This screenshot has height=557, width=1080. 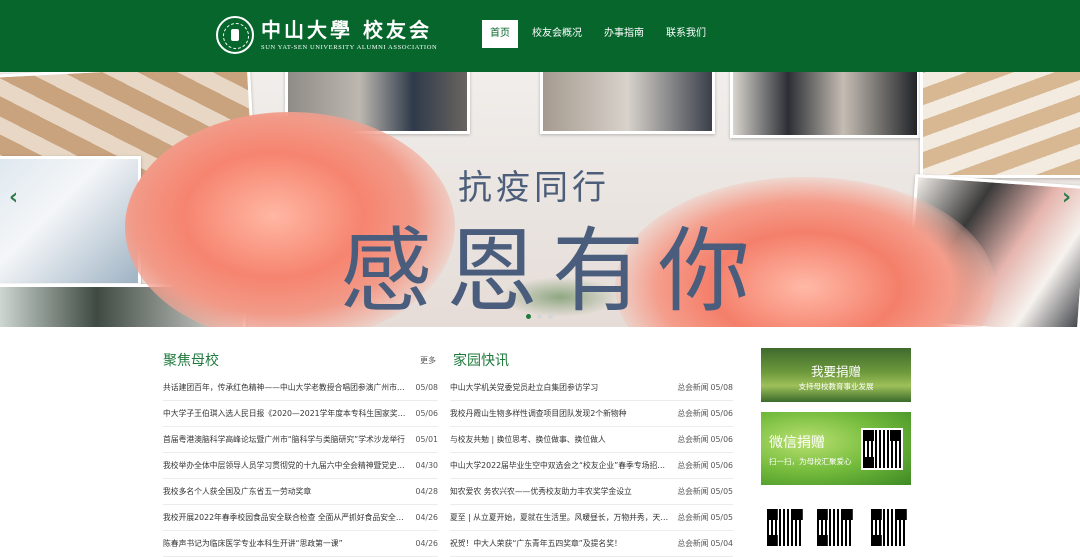 What do you see at coordinates (13, 197) in the screenshot?
I see `carousel-prev-icon: ‹` at bounding box center [13, 197].